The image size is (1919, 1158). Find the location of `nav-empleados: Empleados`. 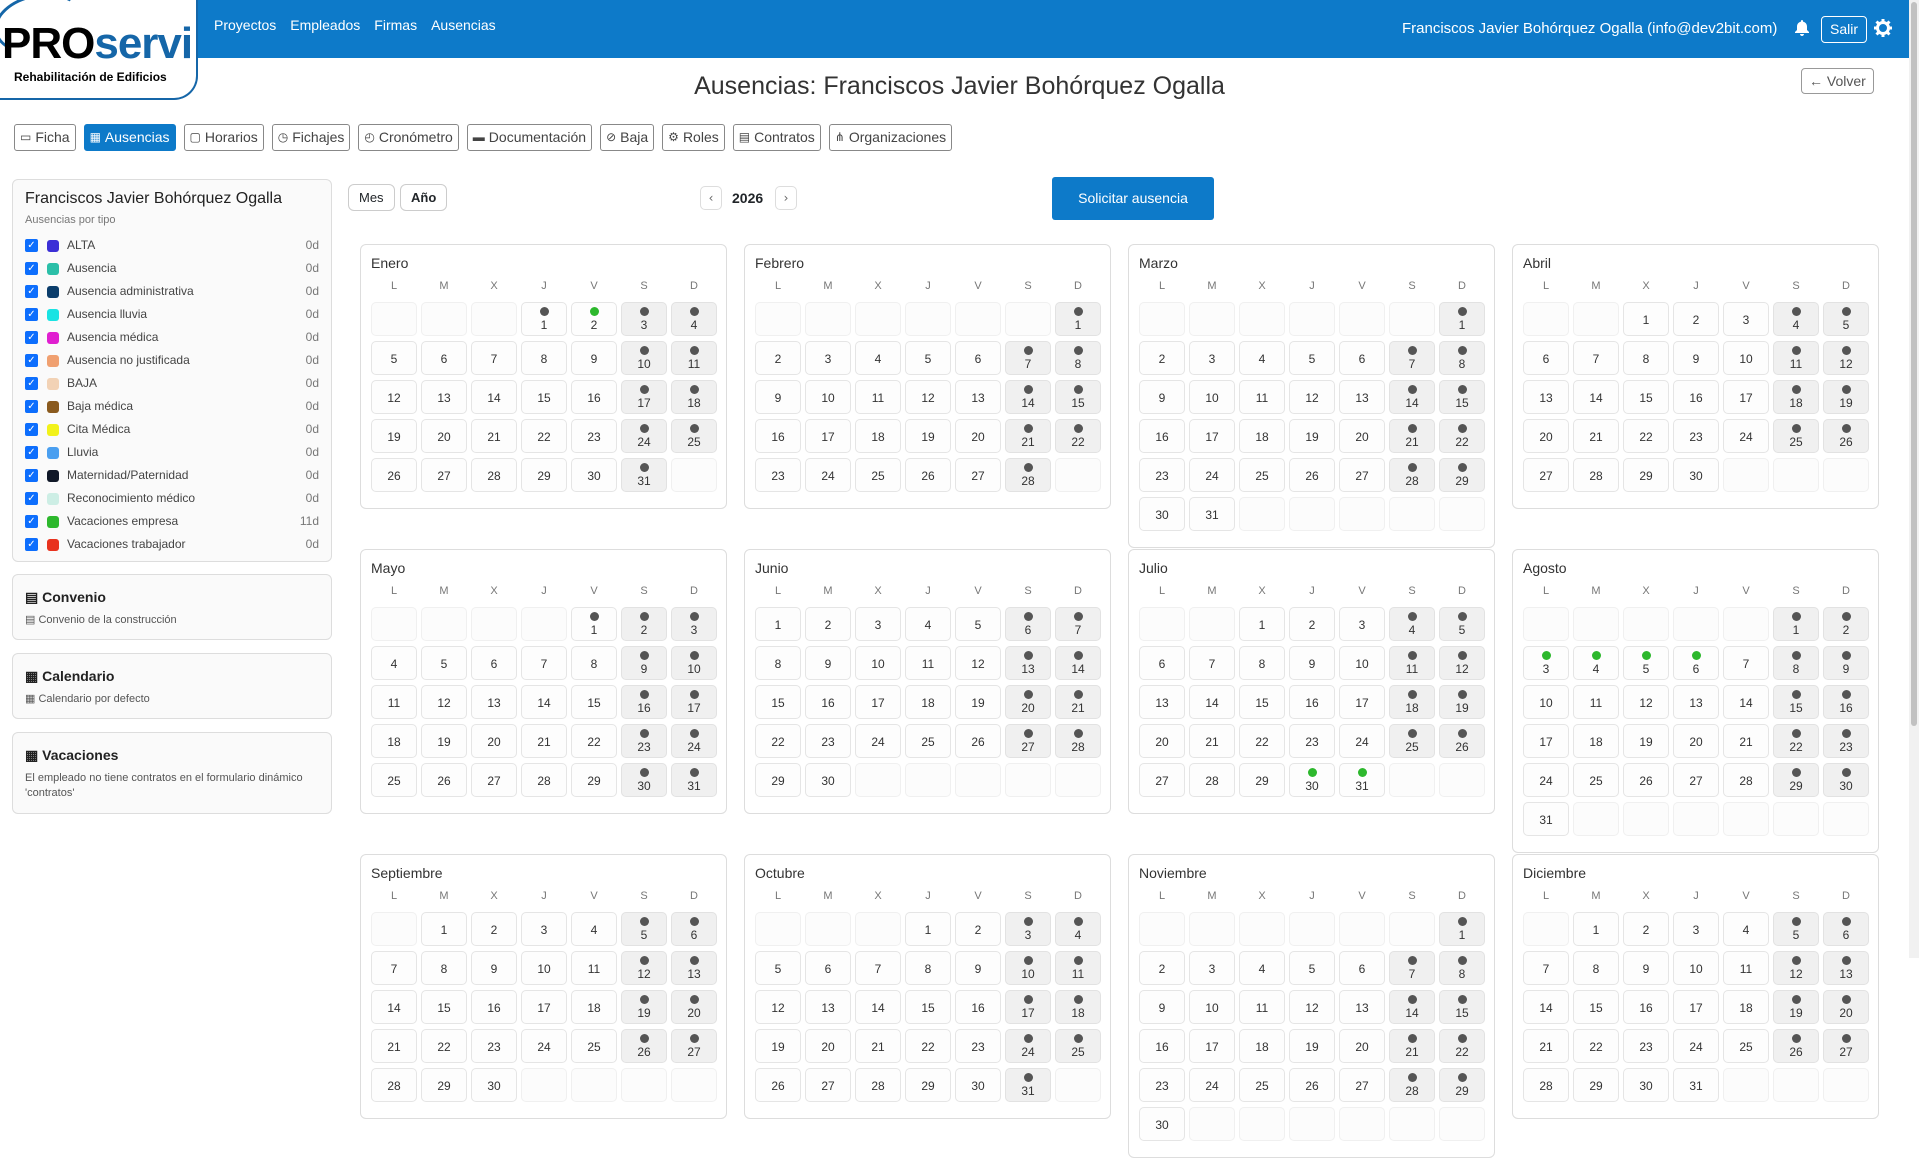

nav-empleados: Empleados is located at coordinates (325, 25).